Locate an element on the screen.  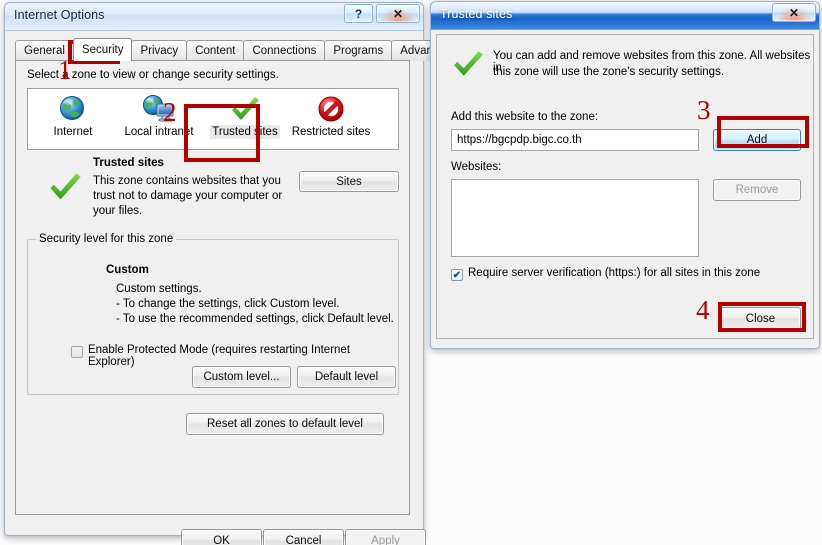
zone-detail-name: Trusted sites is located at coordinates (128, 163).